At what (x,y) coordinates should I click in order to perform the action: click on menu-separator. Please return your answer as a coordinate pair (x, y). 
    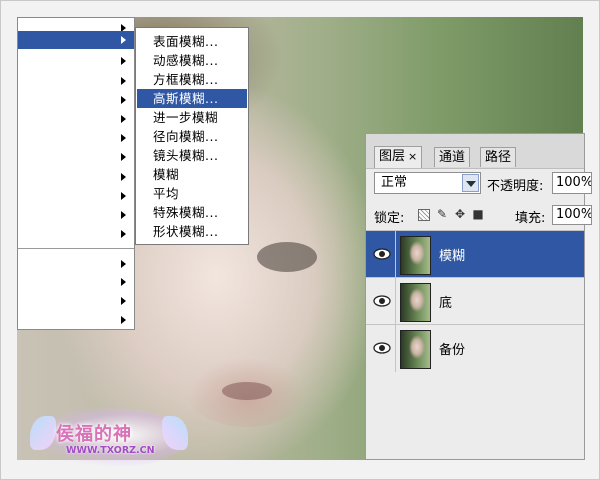
    Looking at the image, I should click on (76, 248).